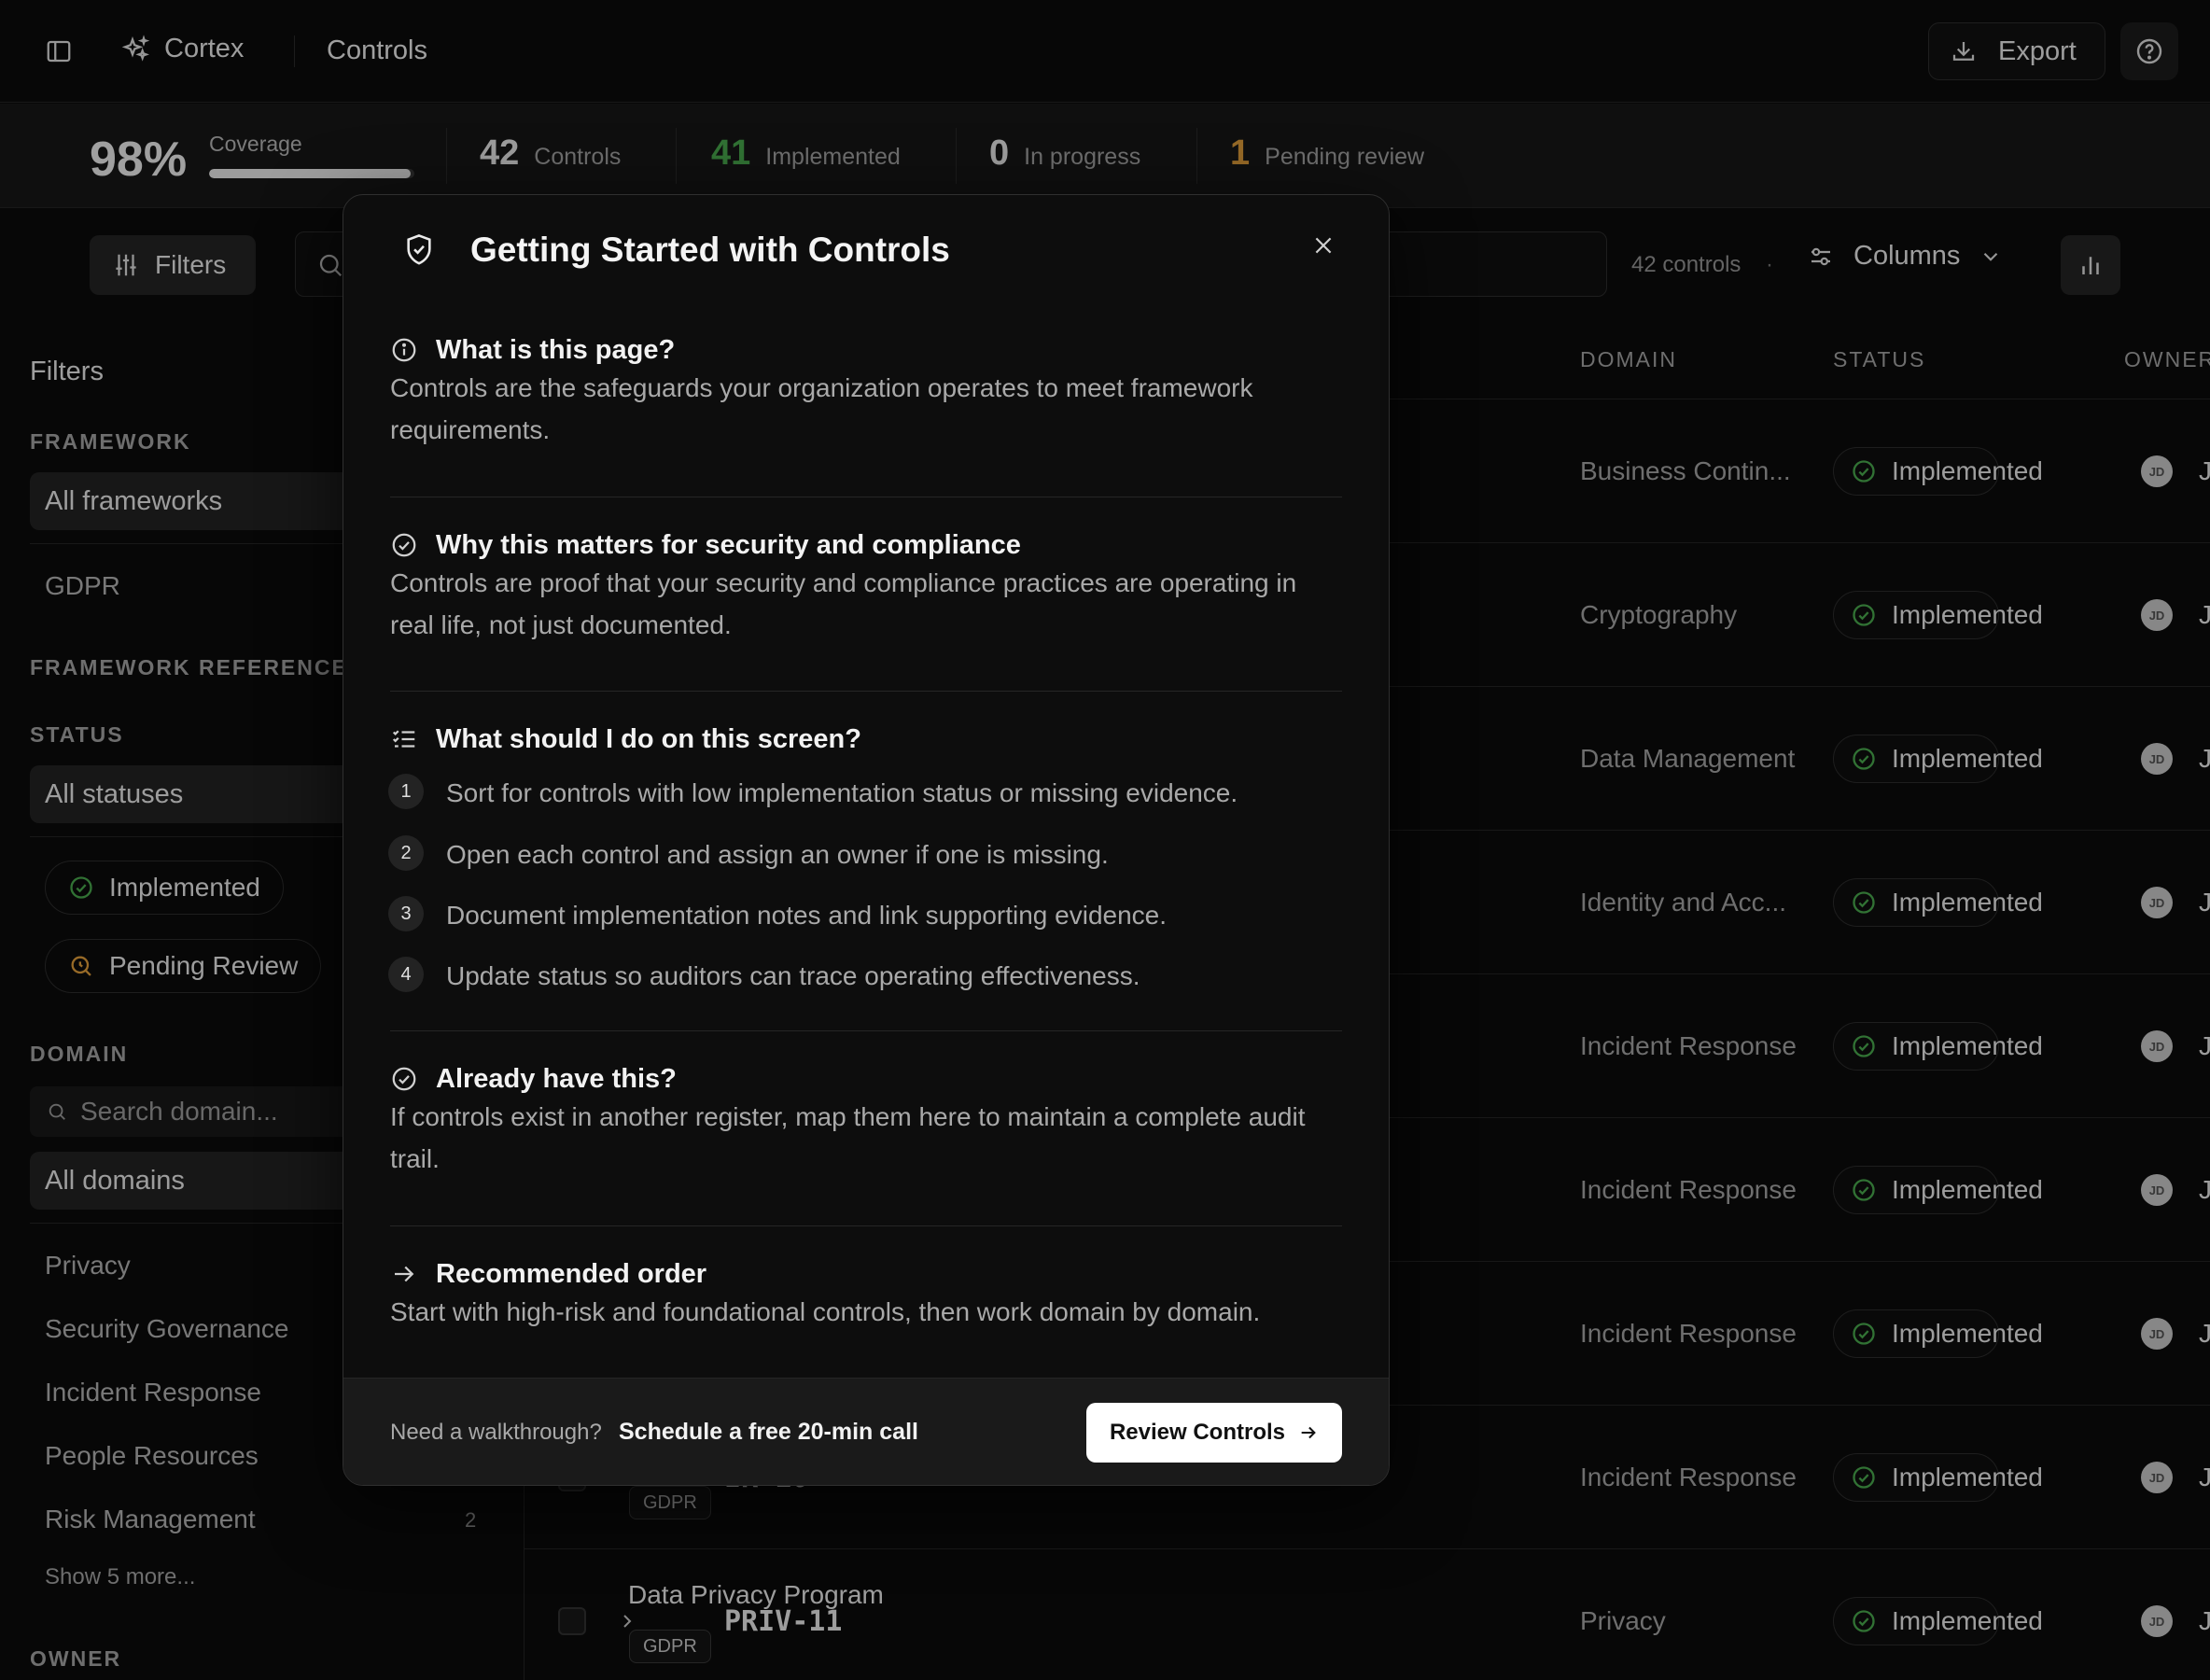 This screenshot has height=1680, width=2210. I want to click on chevron-down-icon, so click(1991, 257).